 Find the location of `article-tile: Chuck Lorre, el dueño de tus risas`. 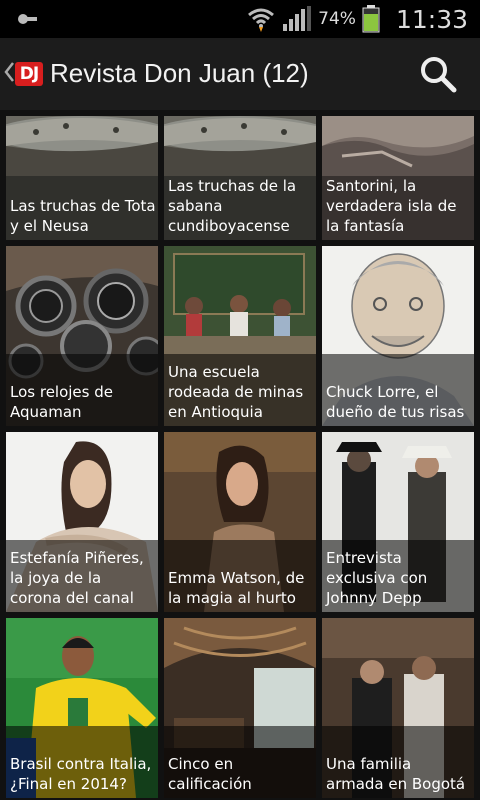

article-tile: Chuck Lorre, el dueño de tus risas is located at coordinates (398, 336).